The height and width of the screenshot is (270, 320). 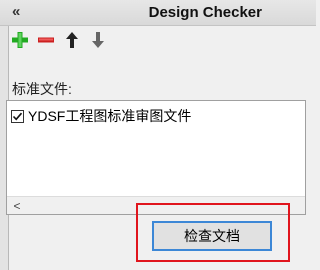 I want to click on arrow-down-icon, so click(x=98, y=40).